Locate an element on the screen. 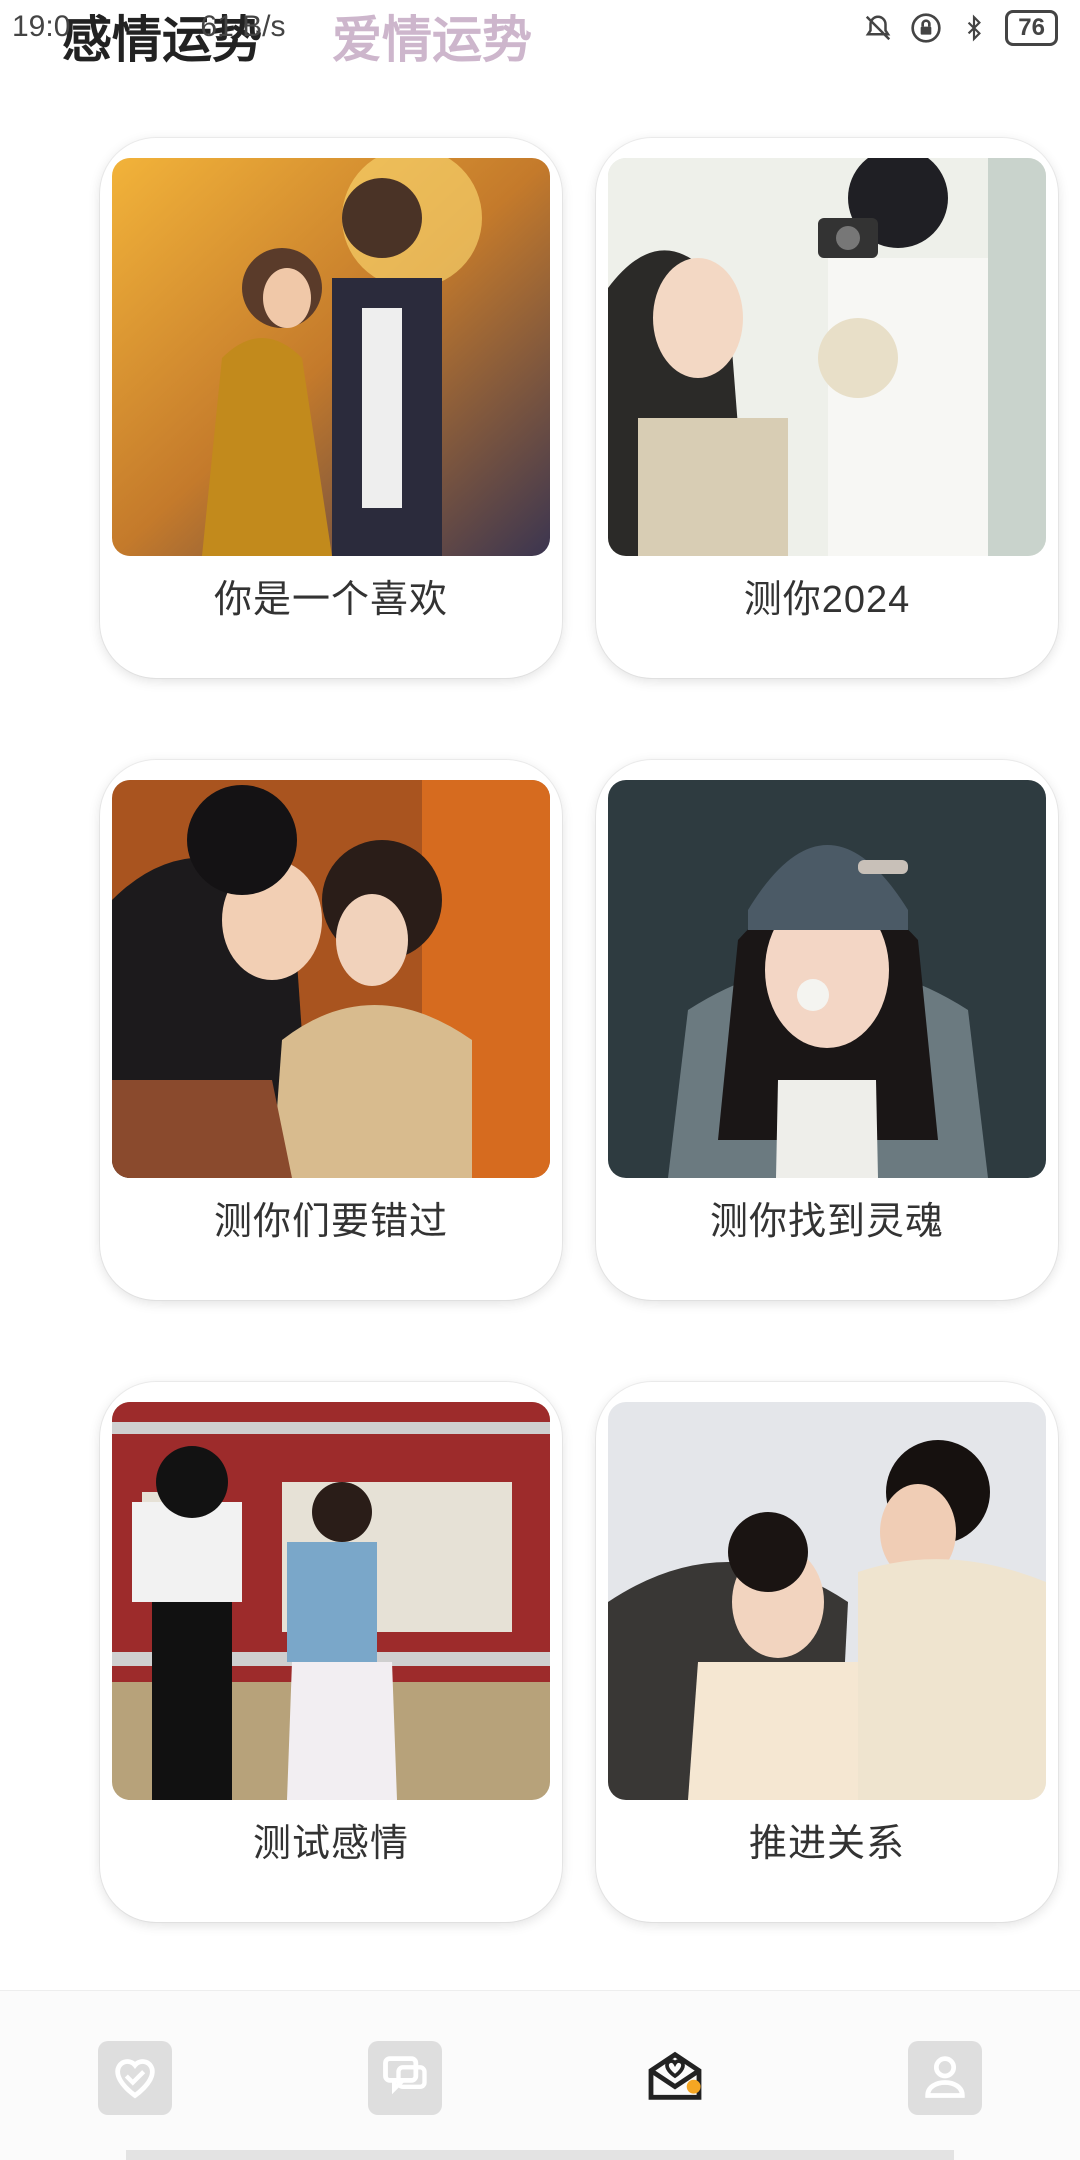 This screenshot has height=2160, width=1080. quiz-card: 测你2024 is located at coordinates (827, 408).